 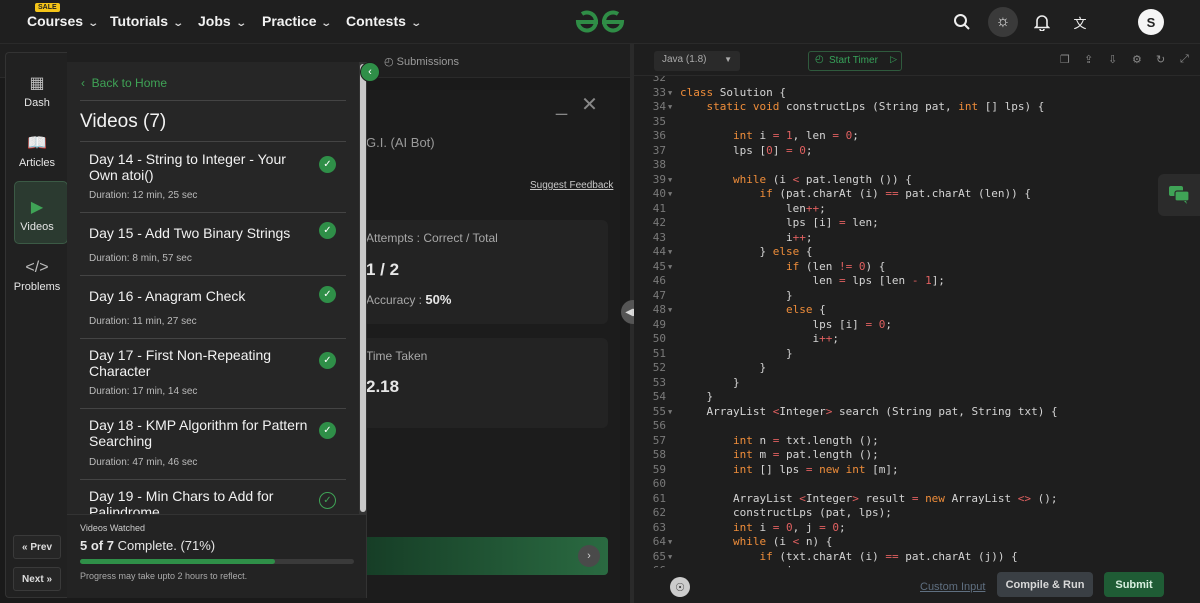 What do you see at coordinates (297, 21) in the screenshot?
I see `nav-practice: Practice ⌄` at bounding box center [297, 21].